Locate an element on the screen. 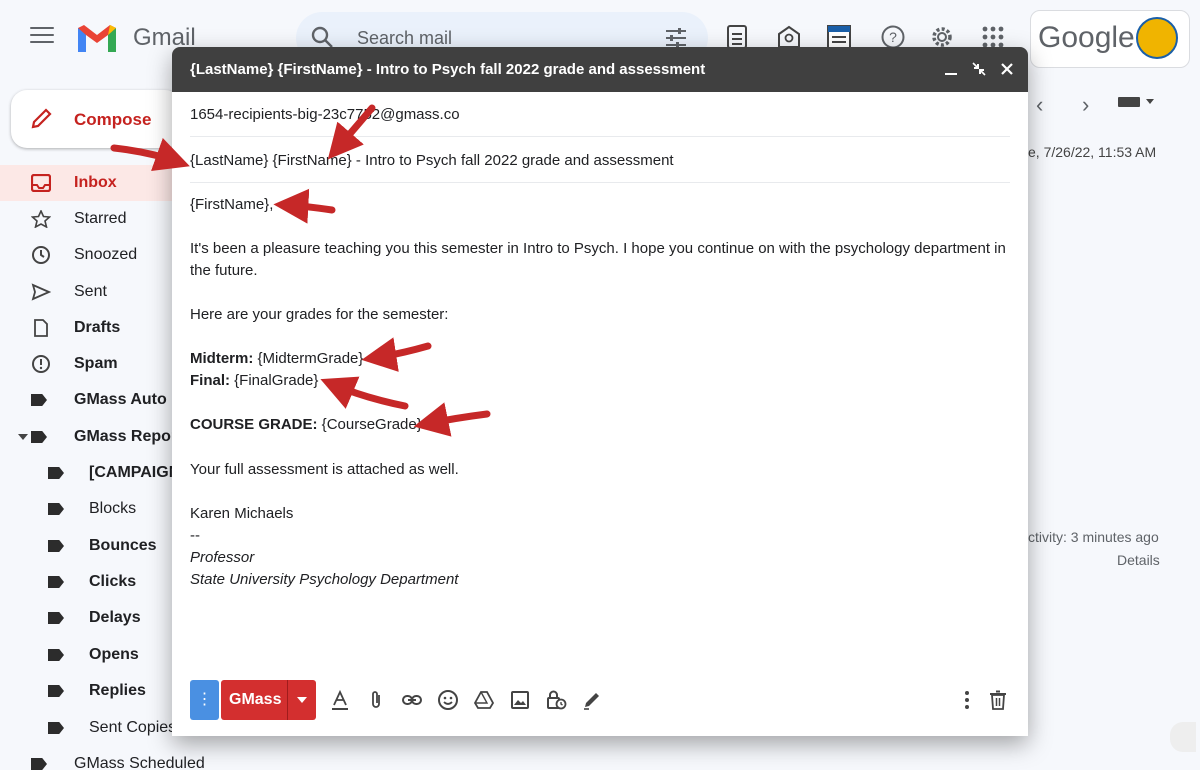 The image size is (1200, 770). search-options-icon is located at coordinates (676, 38).